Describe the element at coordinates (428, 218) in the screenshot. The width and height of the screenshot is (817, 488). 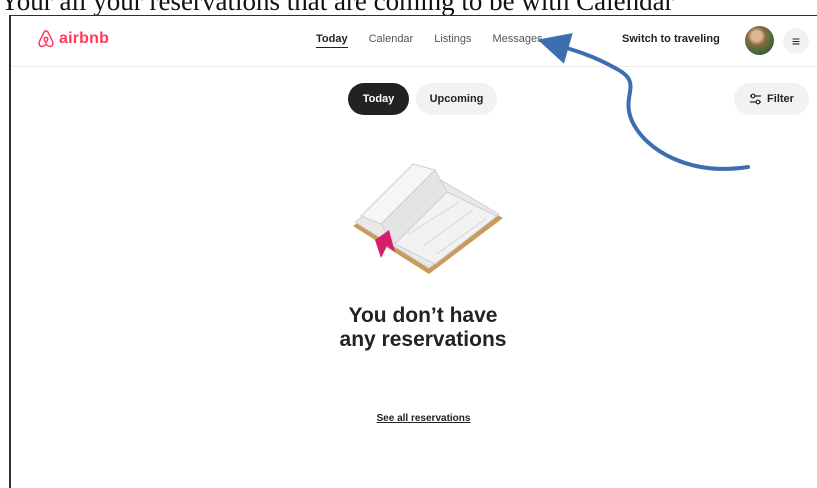
I see `open-book-icon` at that location.